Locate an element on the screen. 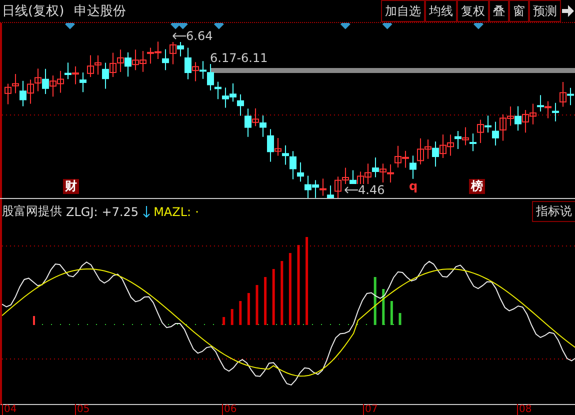 The height and width of the screenshot is (415, 575). toolbar-button: 窗 is located at coordinates (519, 11).